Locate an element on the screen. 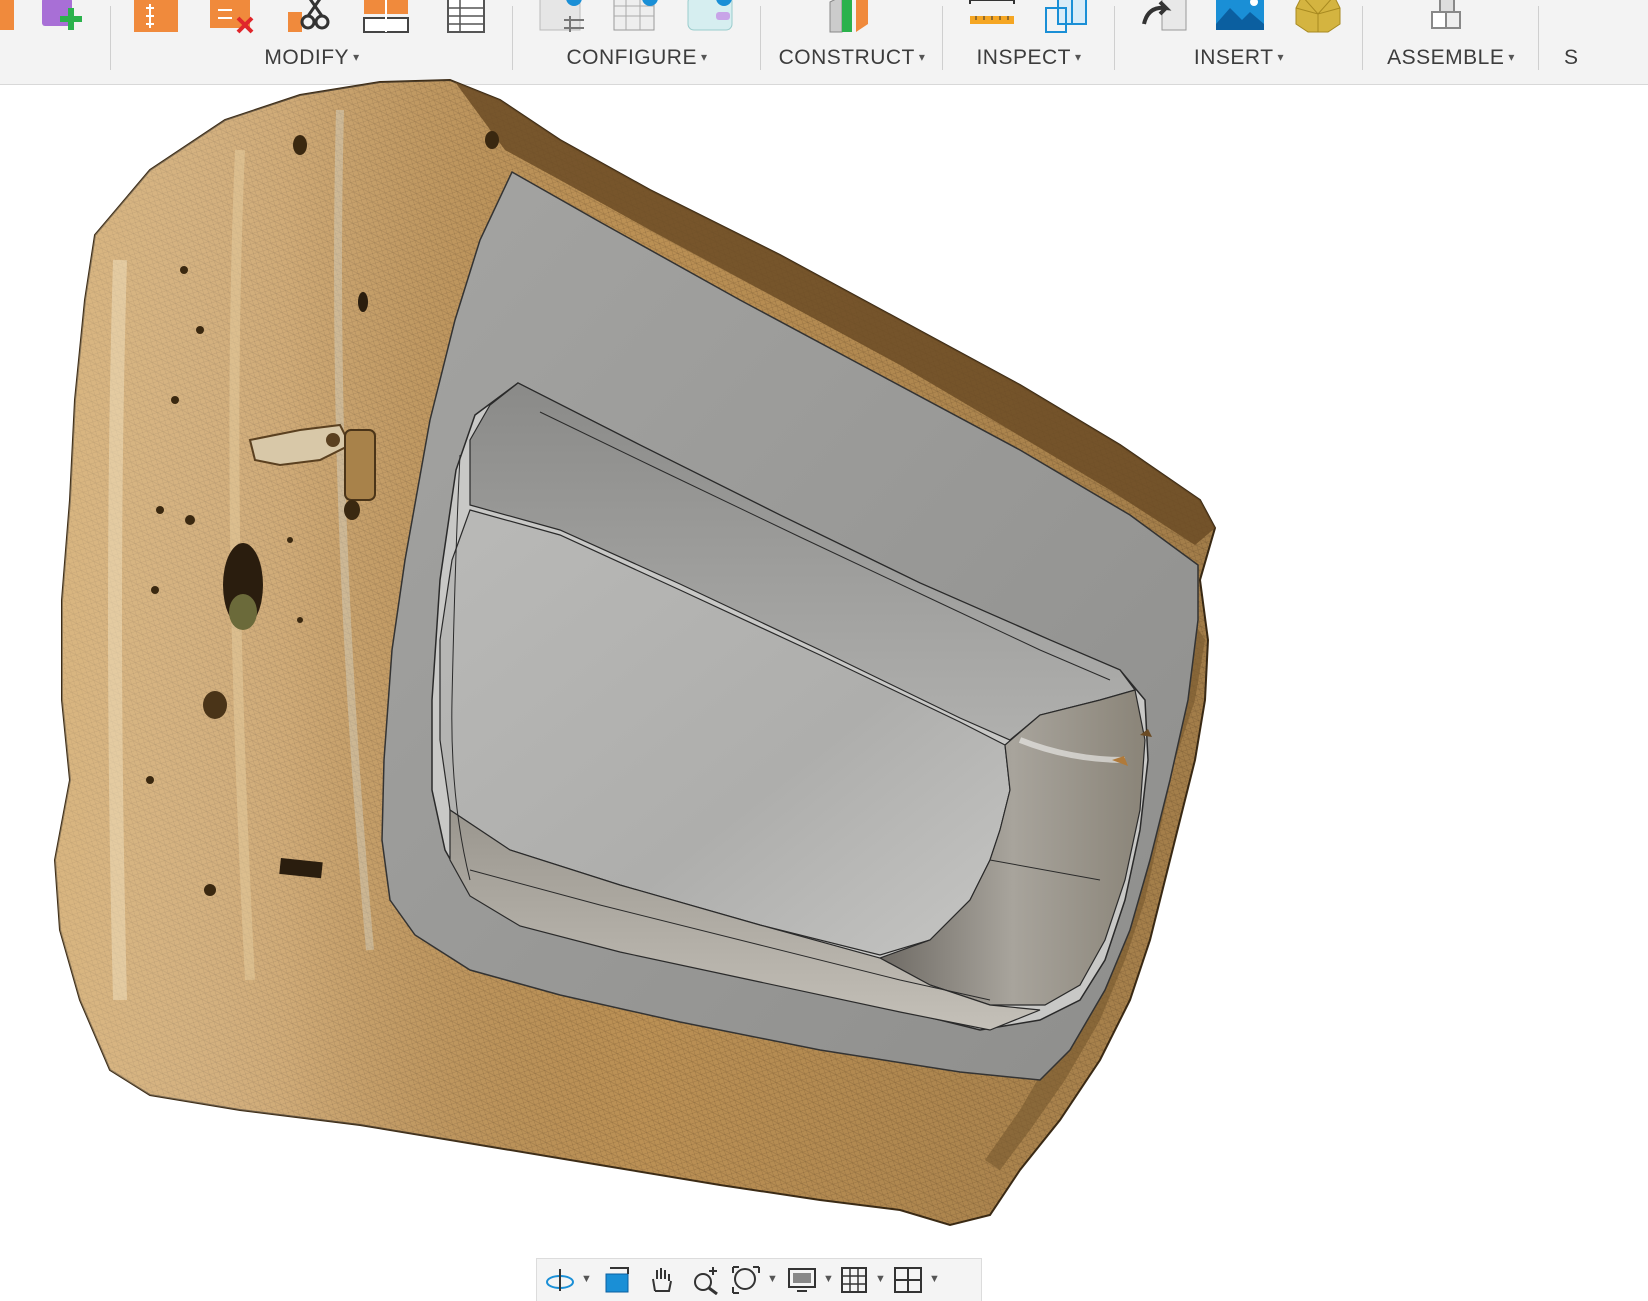 This screenshot has height=1301, width=1648. fit-icon is located at coordinates (746, 1280).